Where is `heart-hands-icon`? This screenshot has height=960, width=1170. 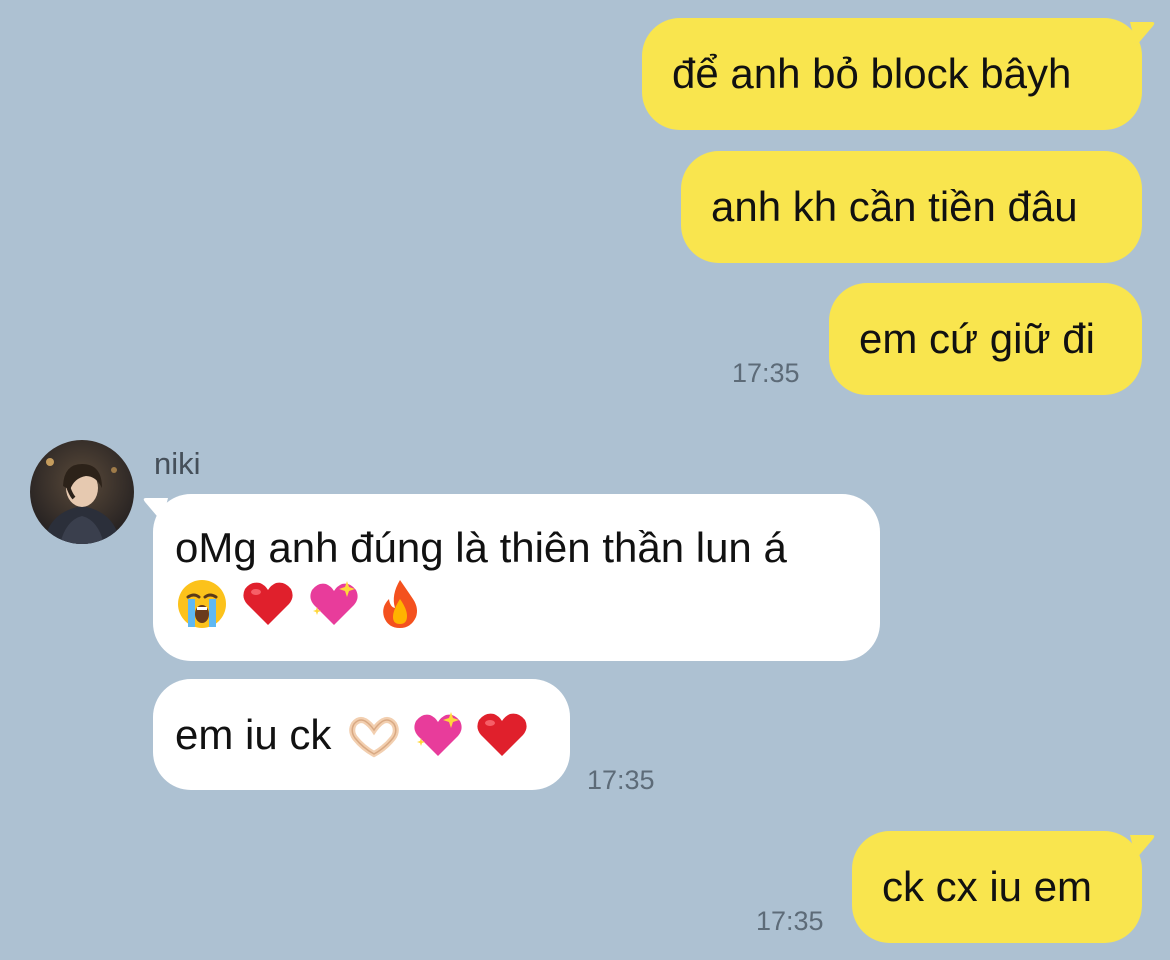 heart-hands-icon is located at coordinates (374, 735).